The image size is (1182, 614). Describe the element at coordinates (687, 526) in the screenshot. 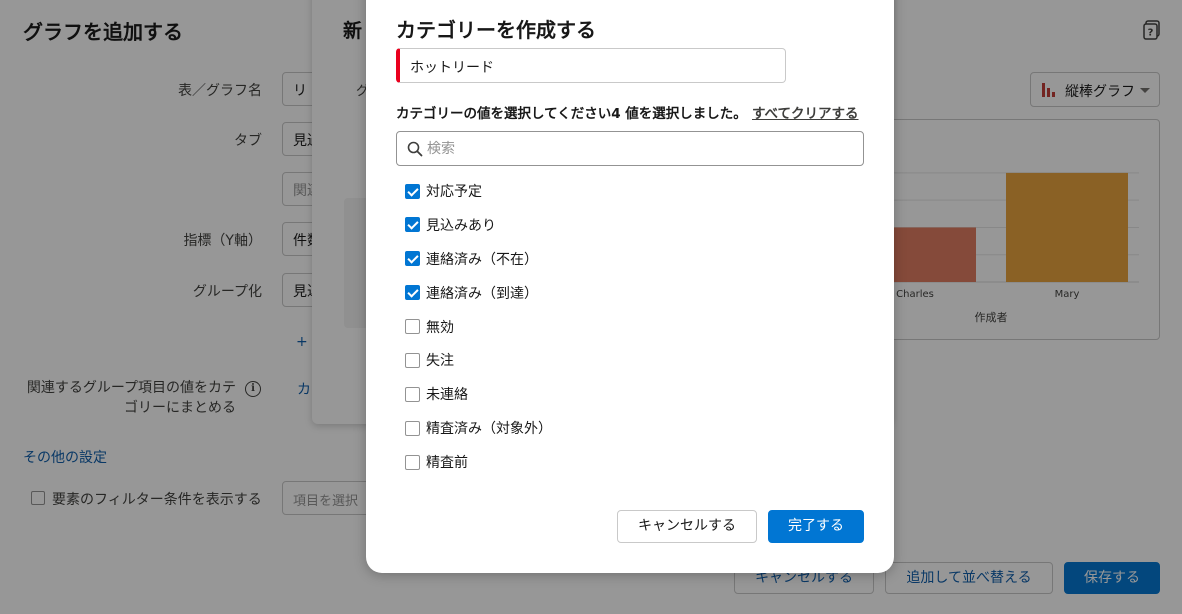

I see `cancel-button: キャンセルする` at that location.